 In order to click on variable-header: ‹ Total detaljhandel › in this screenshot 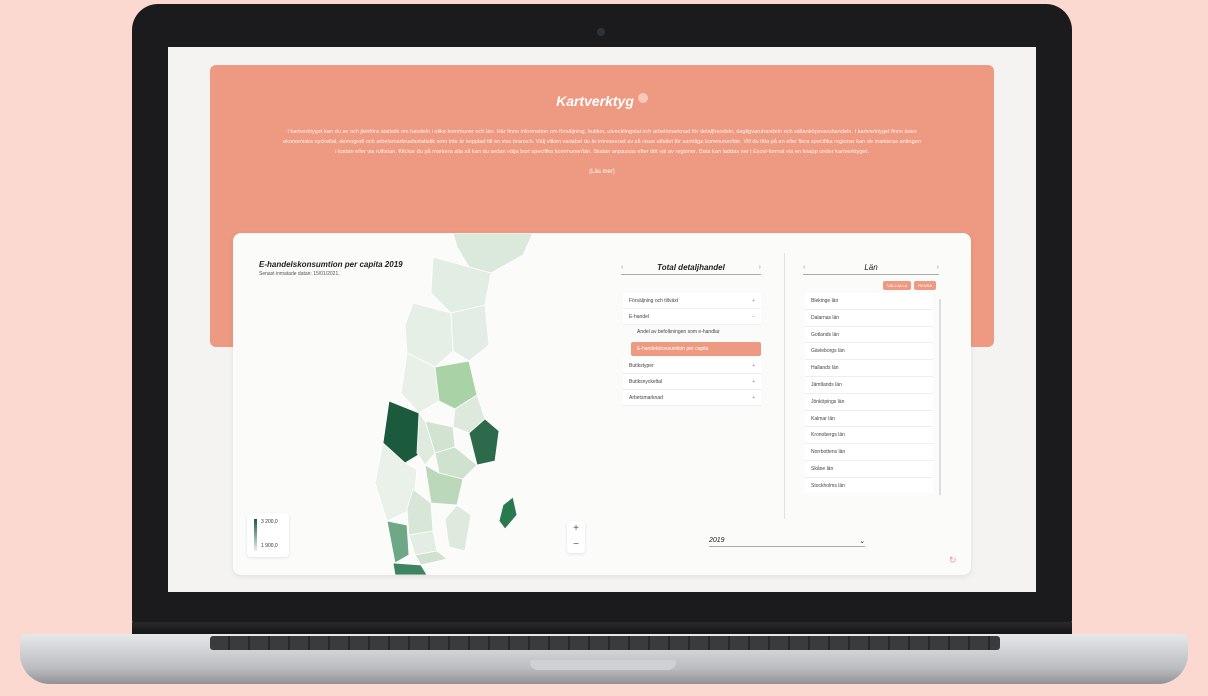, I will do `click(691, 268)`.